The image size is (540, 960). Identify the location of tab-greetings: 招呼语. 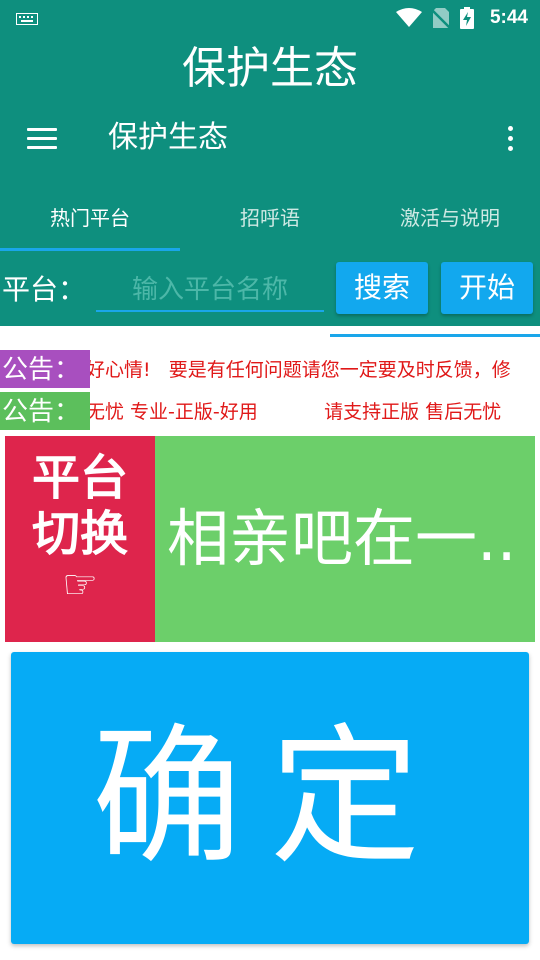
(270, 225).